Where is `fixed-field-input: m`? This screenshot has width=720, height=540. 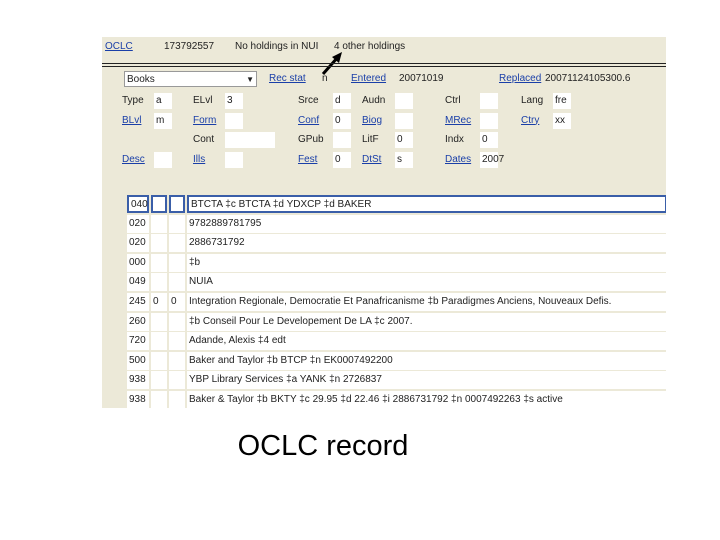 fixed-field-input: m is located at coordinates (163, 120).